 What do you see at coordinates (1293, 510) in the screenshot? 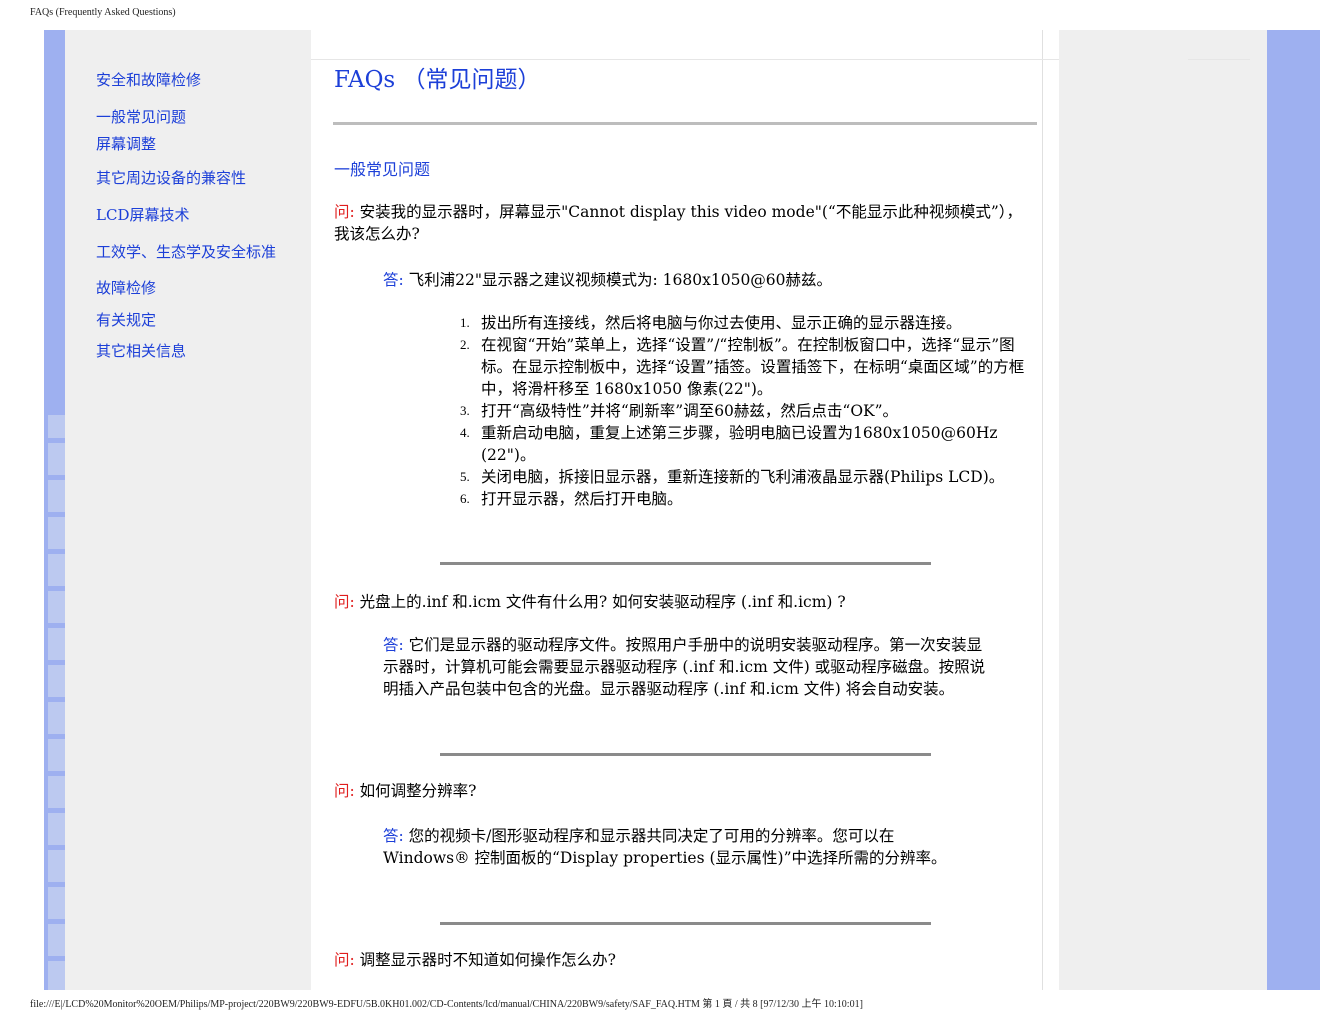
I see `right-blue-band` at bounding box center [1293, 510].